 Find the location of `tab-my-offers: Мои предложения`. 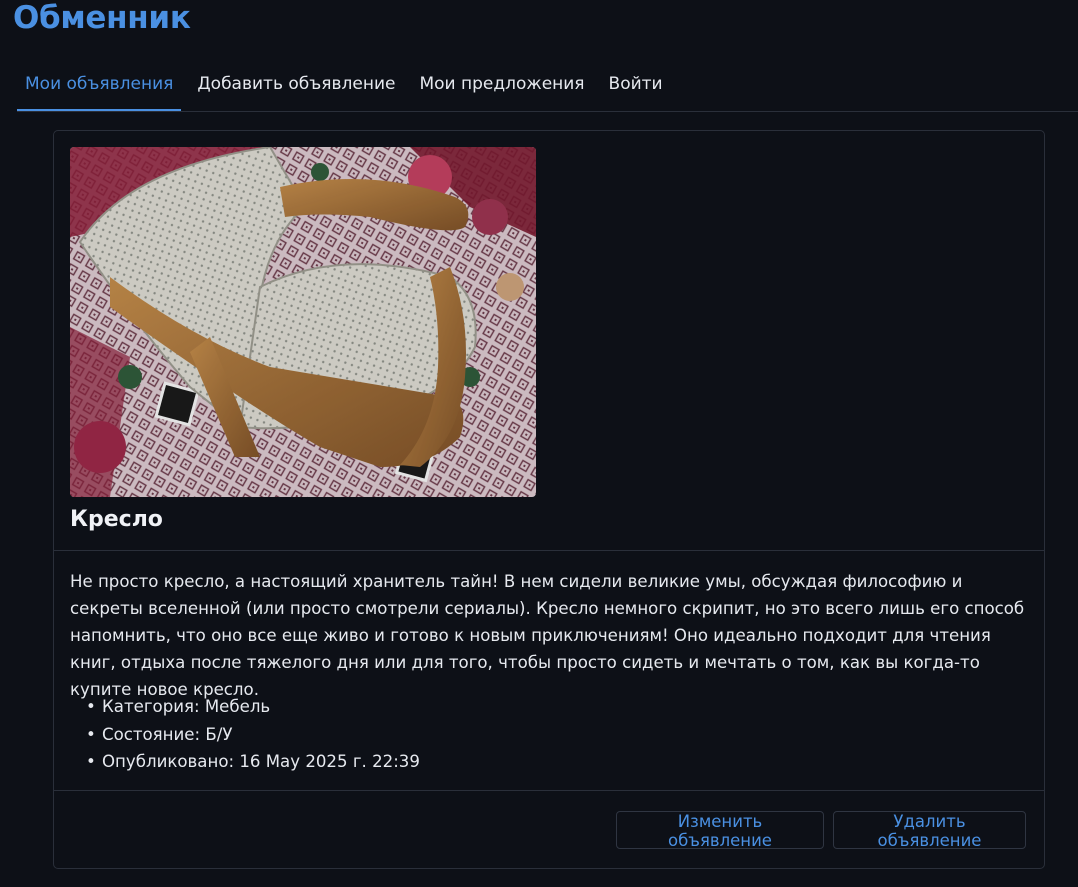

tab-my-offers: Мои предложения is located at coordinates (501, 86).